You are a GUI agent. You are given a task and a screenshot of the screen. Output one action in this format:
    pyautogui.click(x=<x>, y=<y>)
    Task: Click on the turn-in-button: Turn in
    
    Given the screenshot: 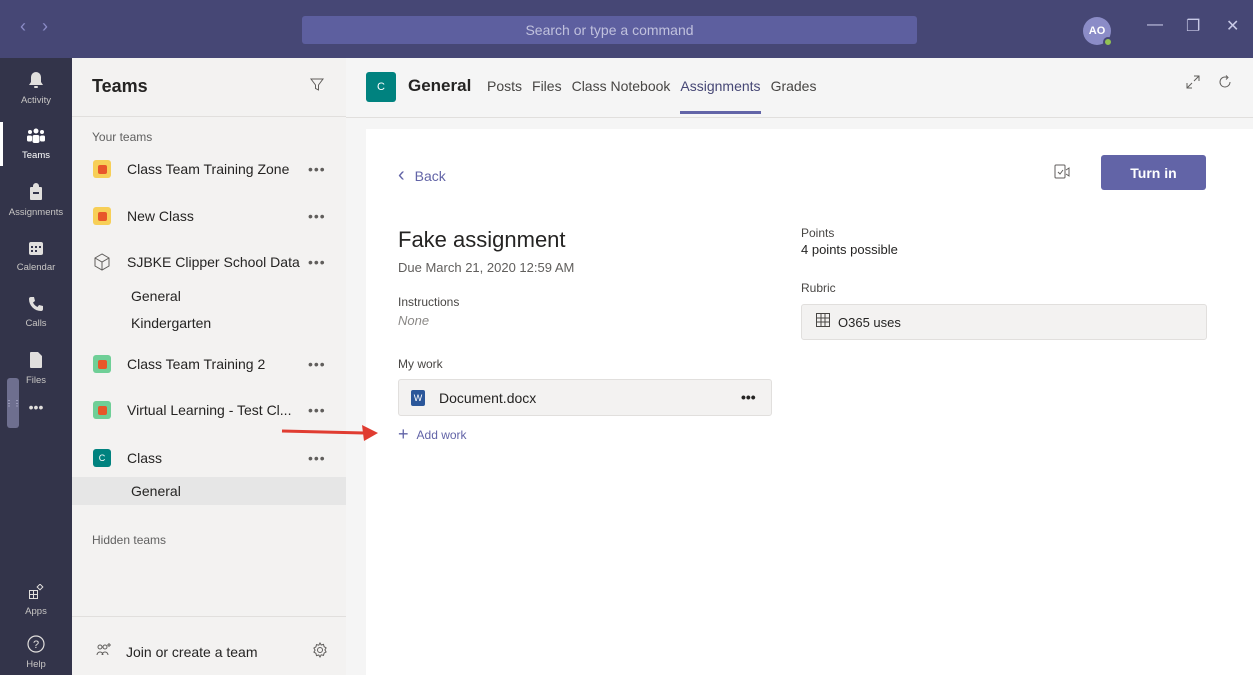 What is the action you would take?
    pyautogui.click(x=1153, y=172)
    